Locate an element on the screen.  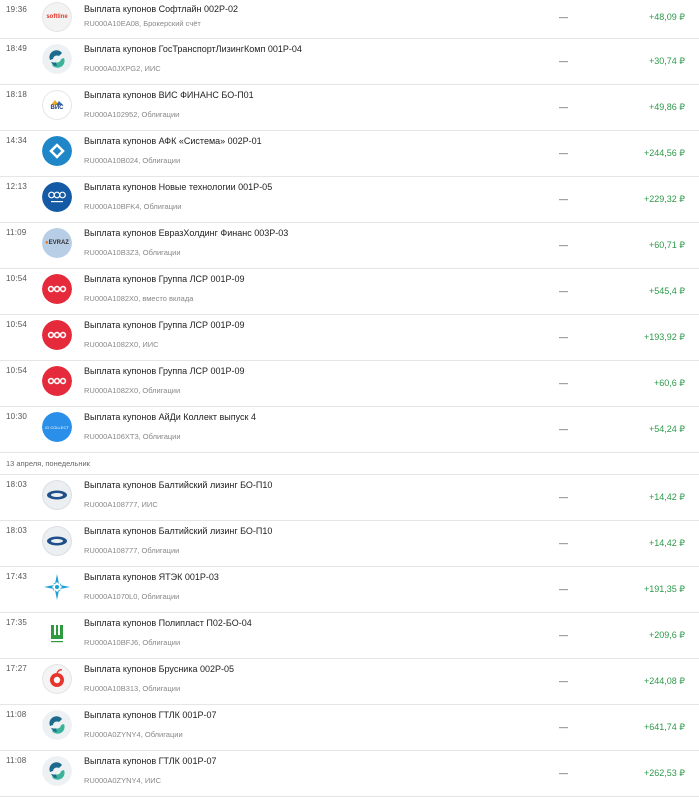
day-header: 13 апреля, понедельник is located at coordinates (349, 464).